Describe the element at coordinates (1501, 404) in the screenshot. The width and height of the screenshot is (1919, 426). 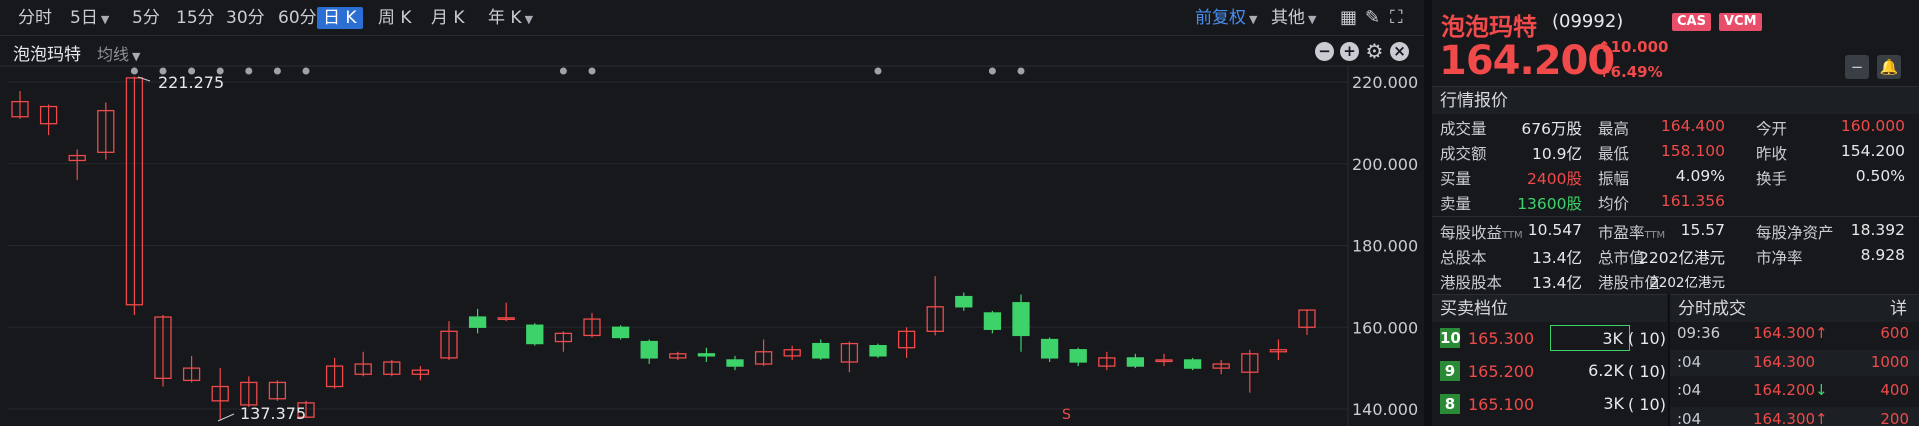
I see `order-price: 165.100` at that location.